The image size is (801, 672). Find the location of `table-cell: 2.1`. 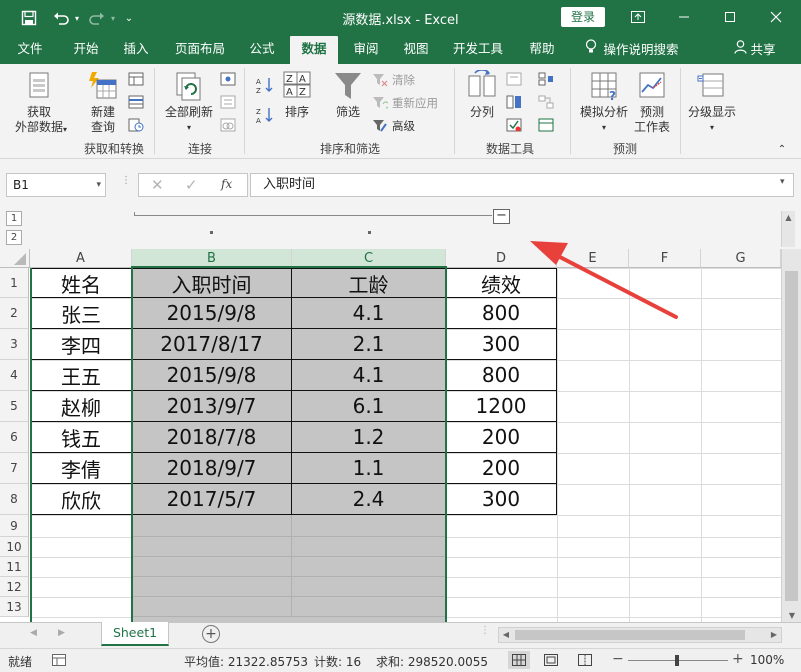

table-cell: 2.1 is located at coordinates (369, 344).